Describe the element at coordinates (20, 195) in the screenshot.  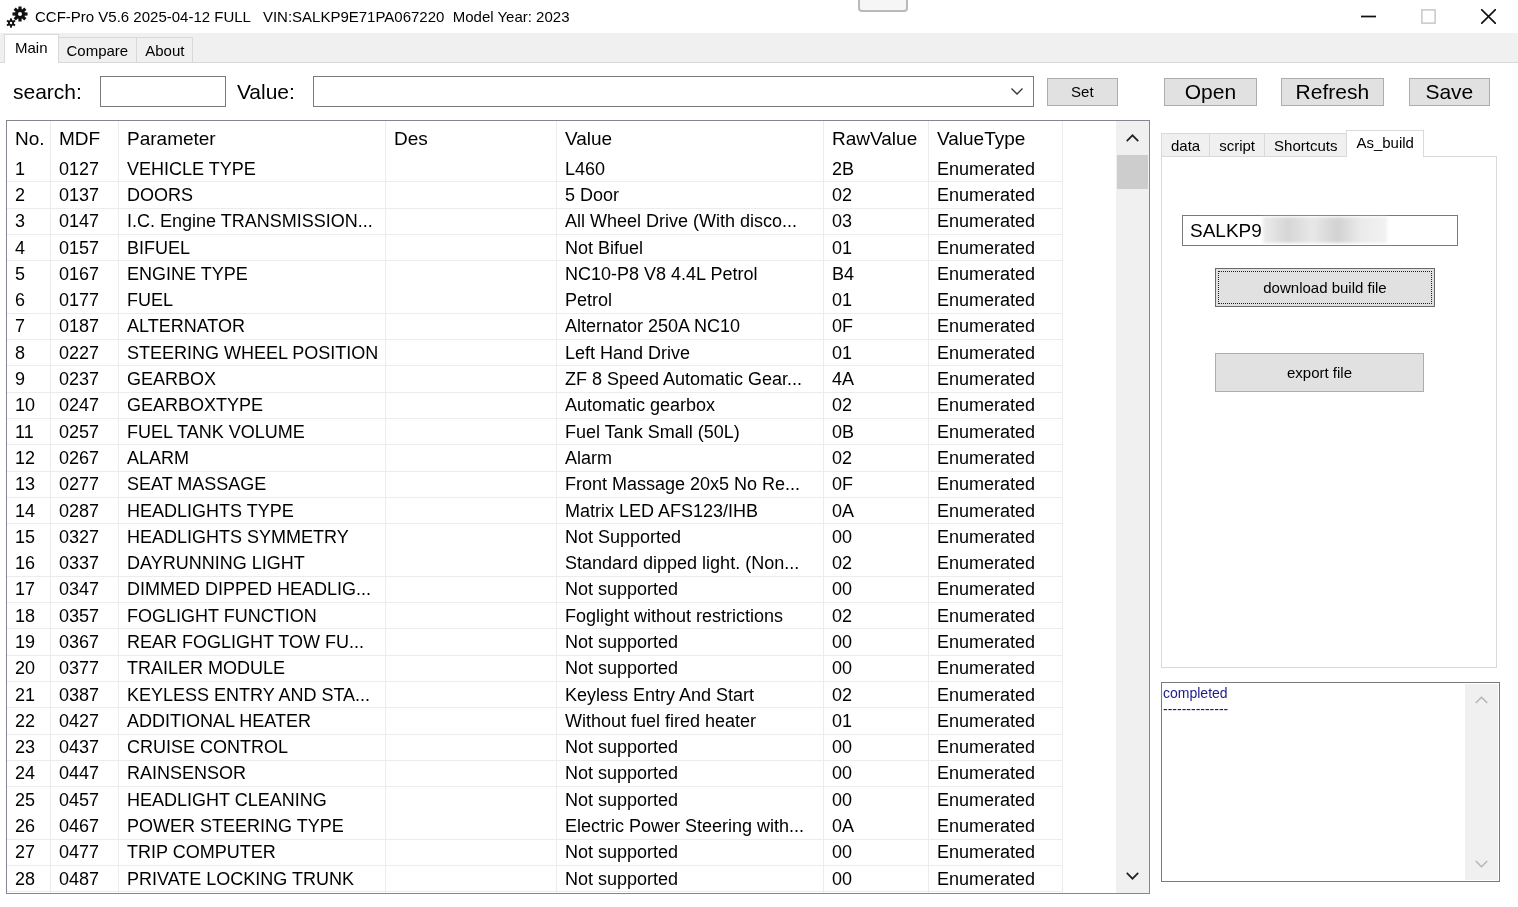
I see `table-cell: 2` at that location.